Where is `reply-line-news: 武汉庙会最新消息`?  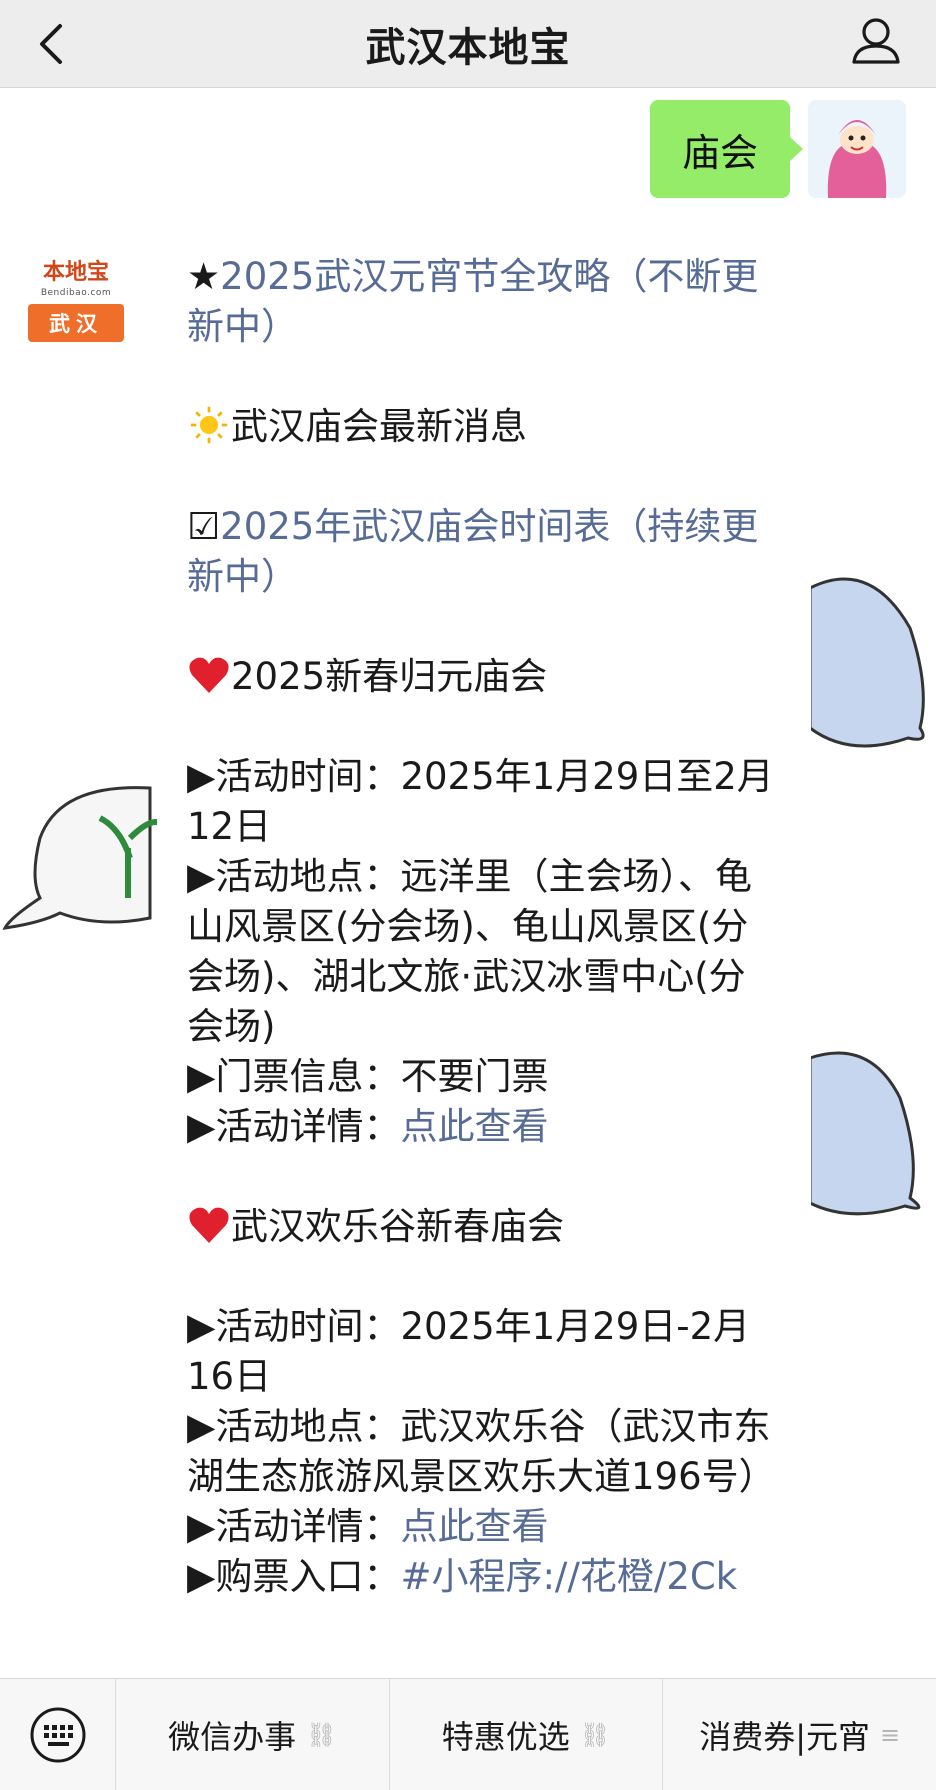 reply-line-news: 武汉庙会最新消息 is located at coordinates (484, 427).